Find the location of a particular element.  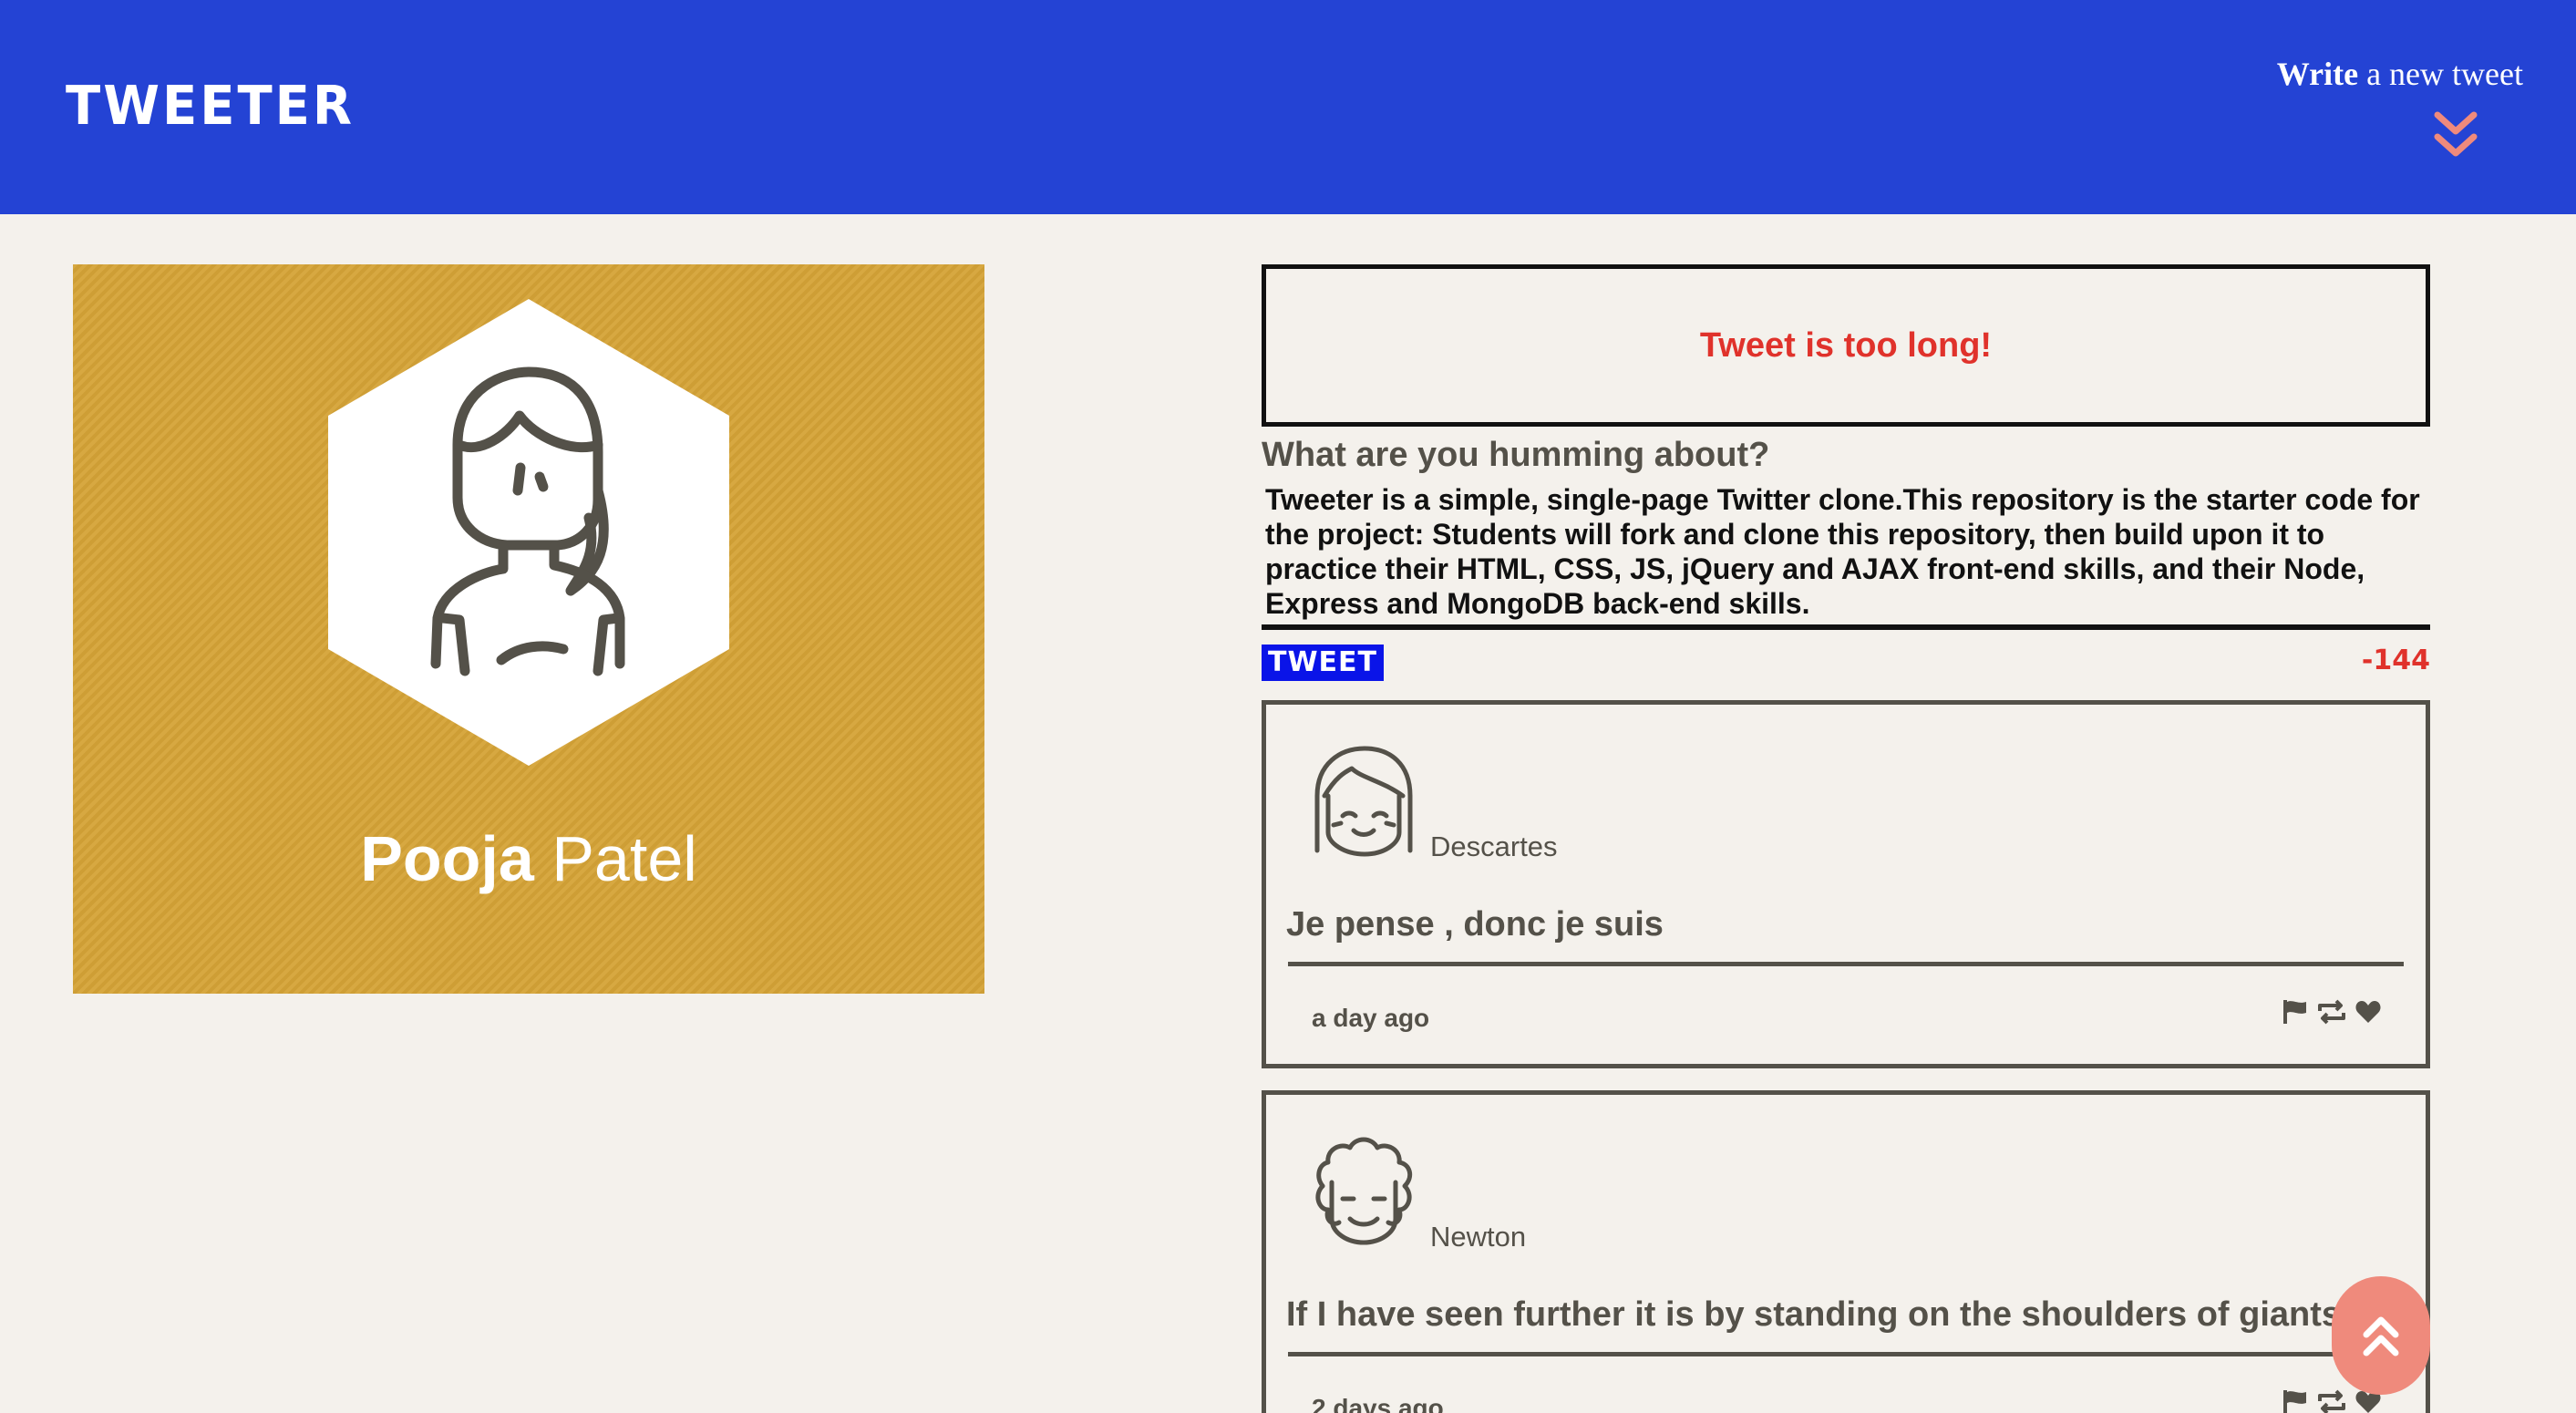

write-rest-label: a new tweet is located at coordinates (2440, 74).